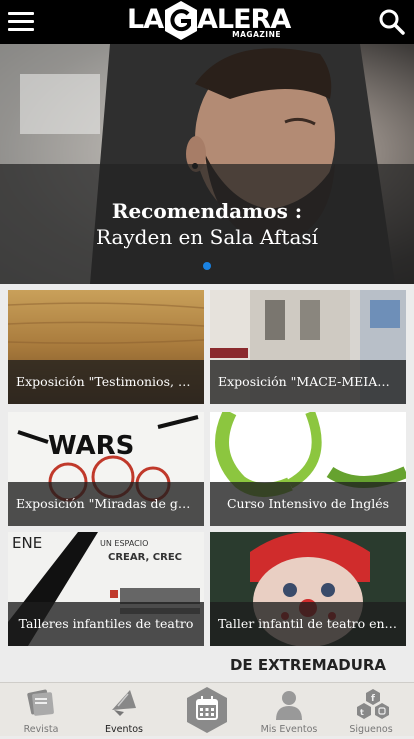 Image resolution: width=414 pixels, height=739 pixels. I want to click on event-card: WARS Exposición "Miradas de guerra", so click(106, 469).